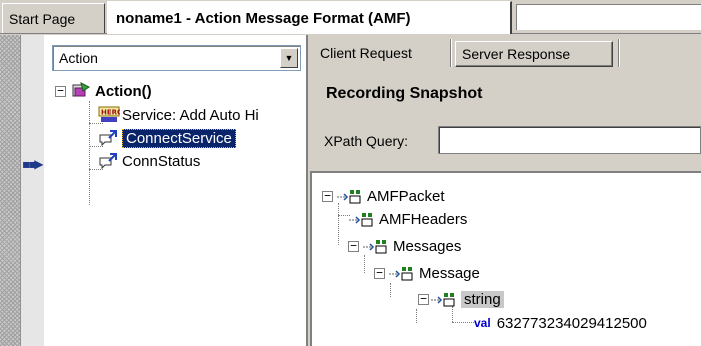  I want to click on svg-text: HERO, so click(110, 113).